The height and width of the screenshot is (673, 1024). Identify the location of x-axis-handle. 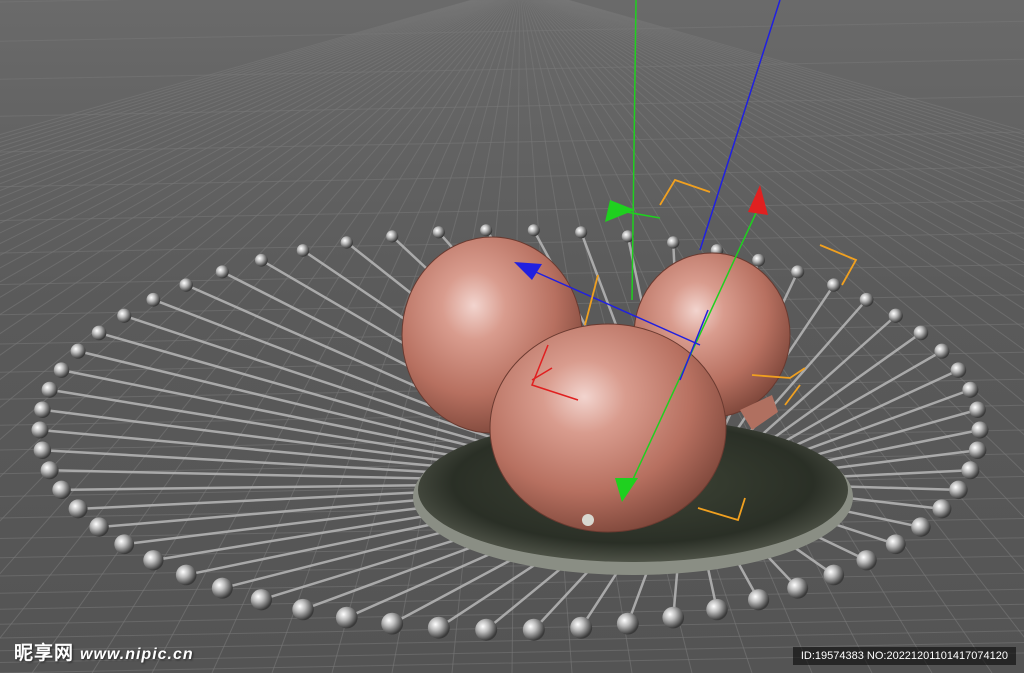
(758, 200).